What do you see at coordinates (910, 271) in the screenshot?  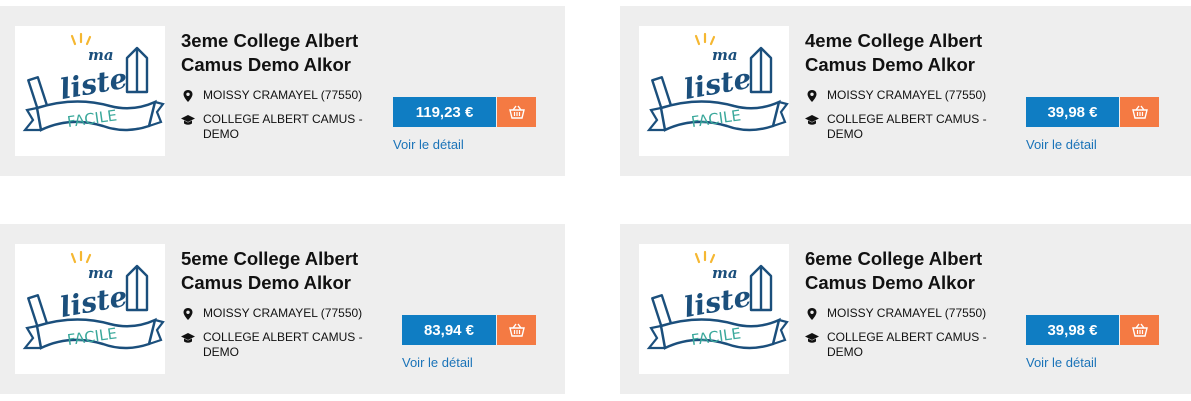 I see `product-title: 6eme College Albert Camus Demo Alkor` at bounding box center [910, 271].